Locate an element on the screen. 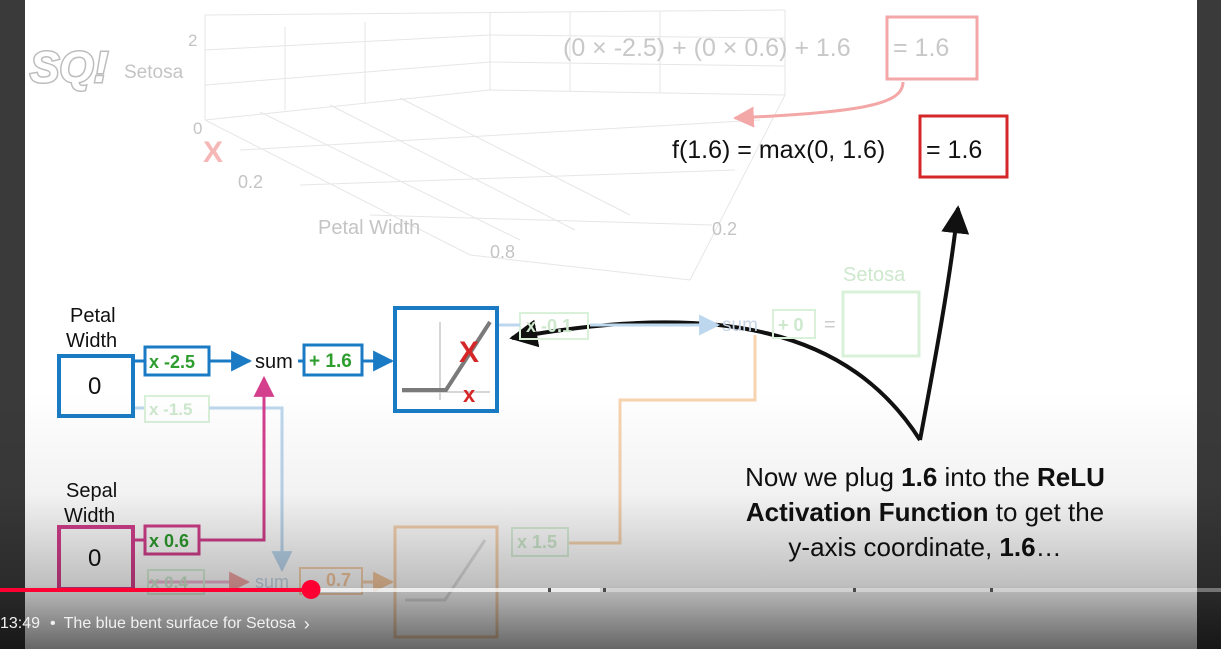 The width and height of the screenshot is (1221, 649). relu-box is located at coordinates (446, 359).